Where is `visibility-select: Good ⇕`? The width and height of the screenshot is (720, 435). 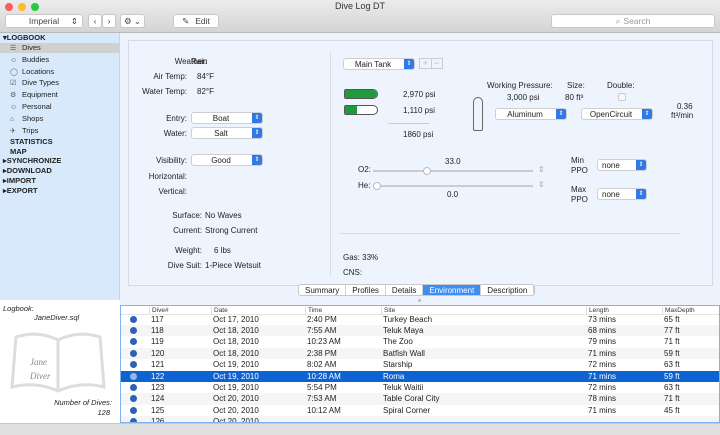 visibility-select: Good ⇕ is located at coordinates (227, 160).